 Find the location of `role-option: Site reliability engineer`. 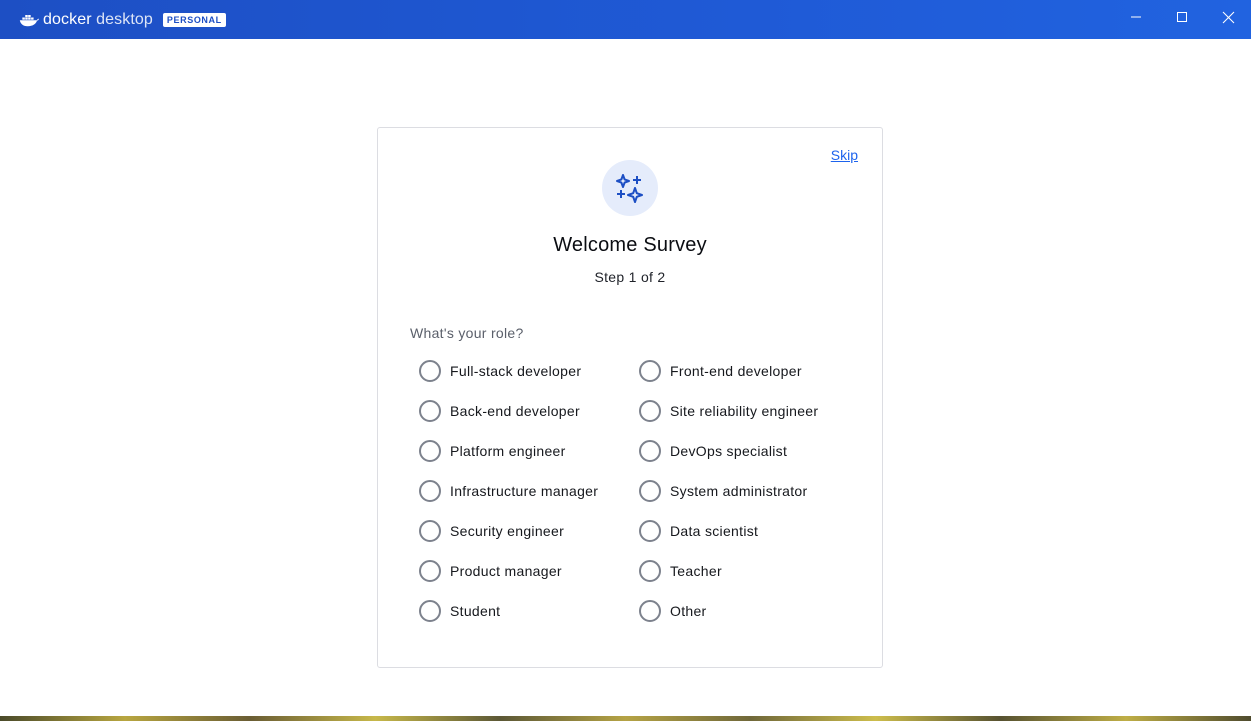

role-option: Site reliability engineer is located at coordinates (749, 411).